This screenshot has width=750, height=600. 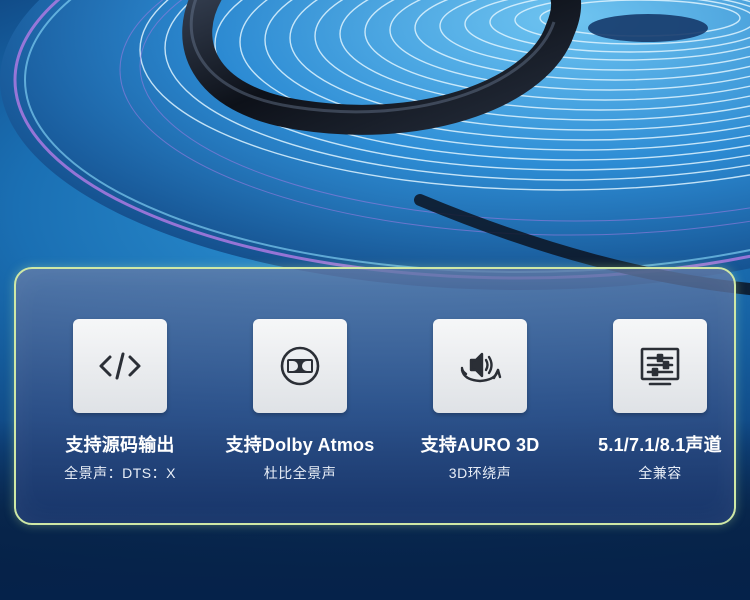 What do you see at coordinates (120, 445) in the screenshot?
I see `feature-title: 支持源码输出` at bounding box center [120, 445].